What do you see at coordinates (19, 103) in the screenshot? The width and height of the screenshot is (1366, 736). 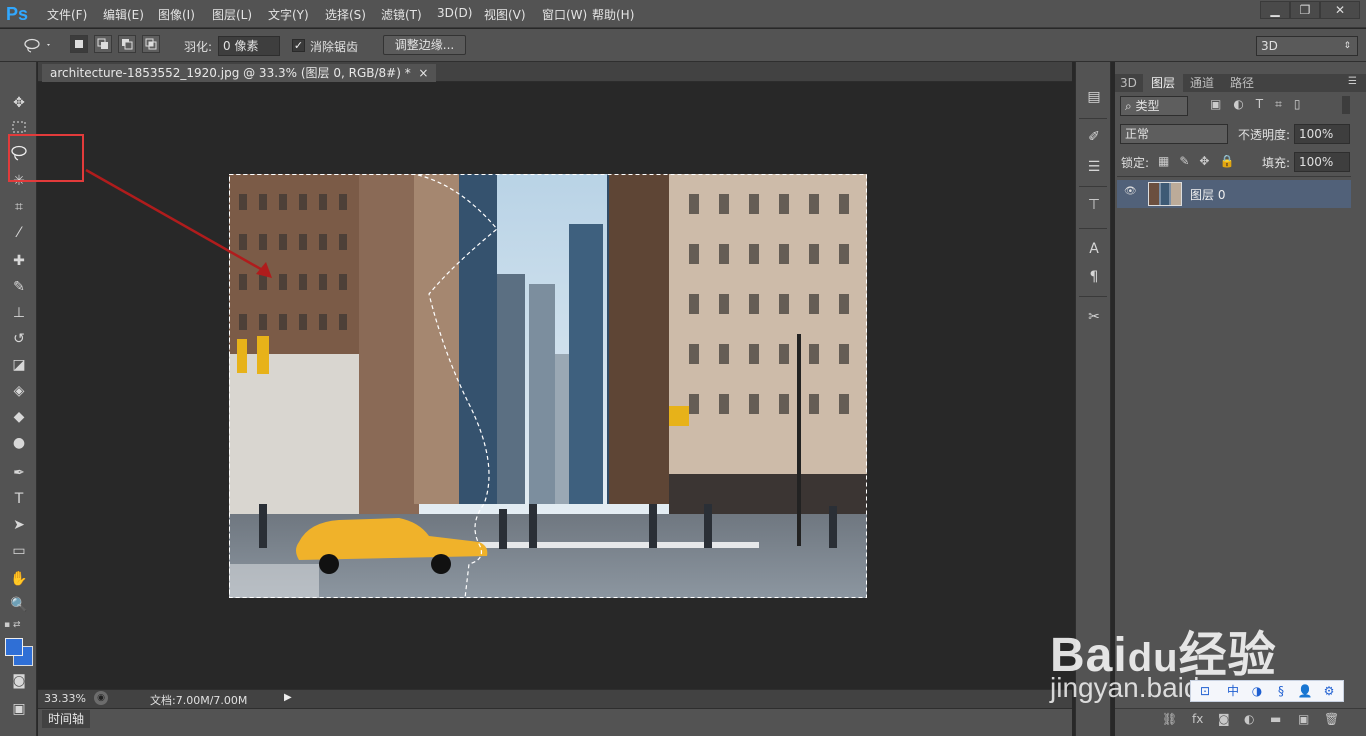 I see `move-tool-icon: ✥` at bounding box center [19, 103].